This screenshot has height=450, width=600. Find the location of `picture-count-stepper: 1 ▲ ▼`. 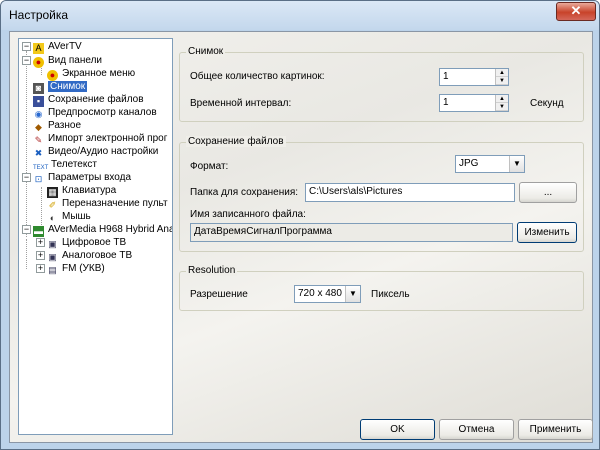

picture-count-stepper: 1 ▲ ▼ is located at coordinates (474, 77).